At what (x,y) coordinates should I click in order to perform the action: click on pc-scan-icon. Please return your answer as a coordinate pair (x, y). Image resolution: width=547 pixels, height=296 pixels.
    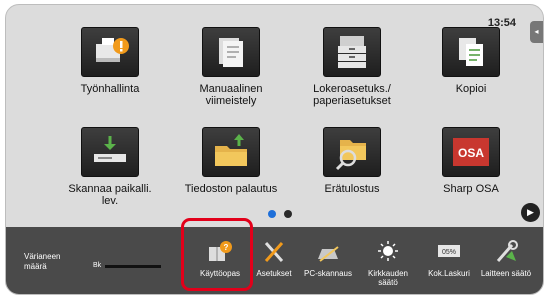
    Looking at the image, I should click on (328, 252).